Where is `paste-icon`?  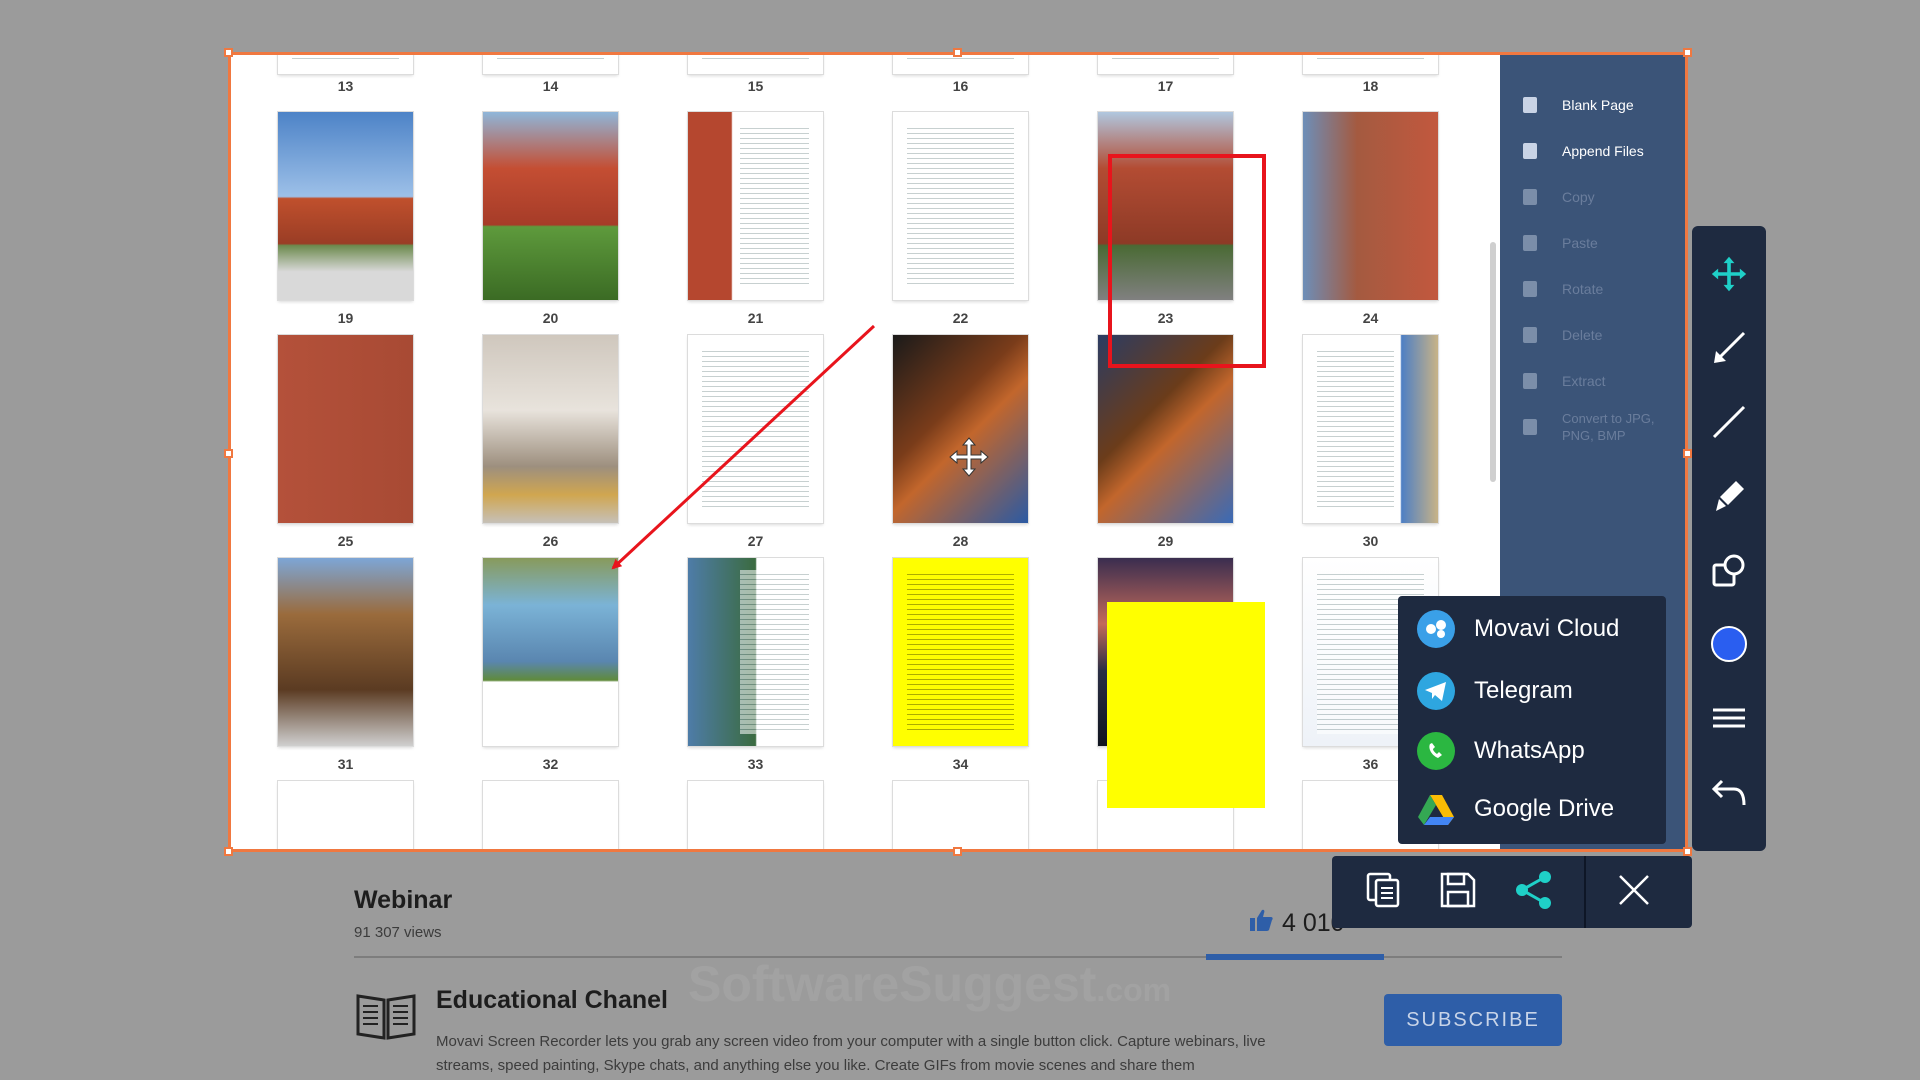
paste-icon is located at coordinates (1530, 243).